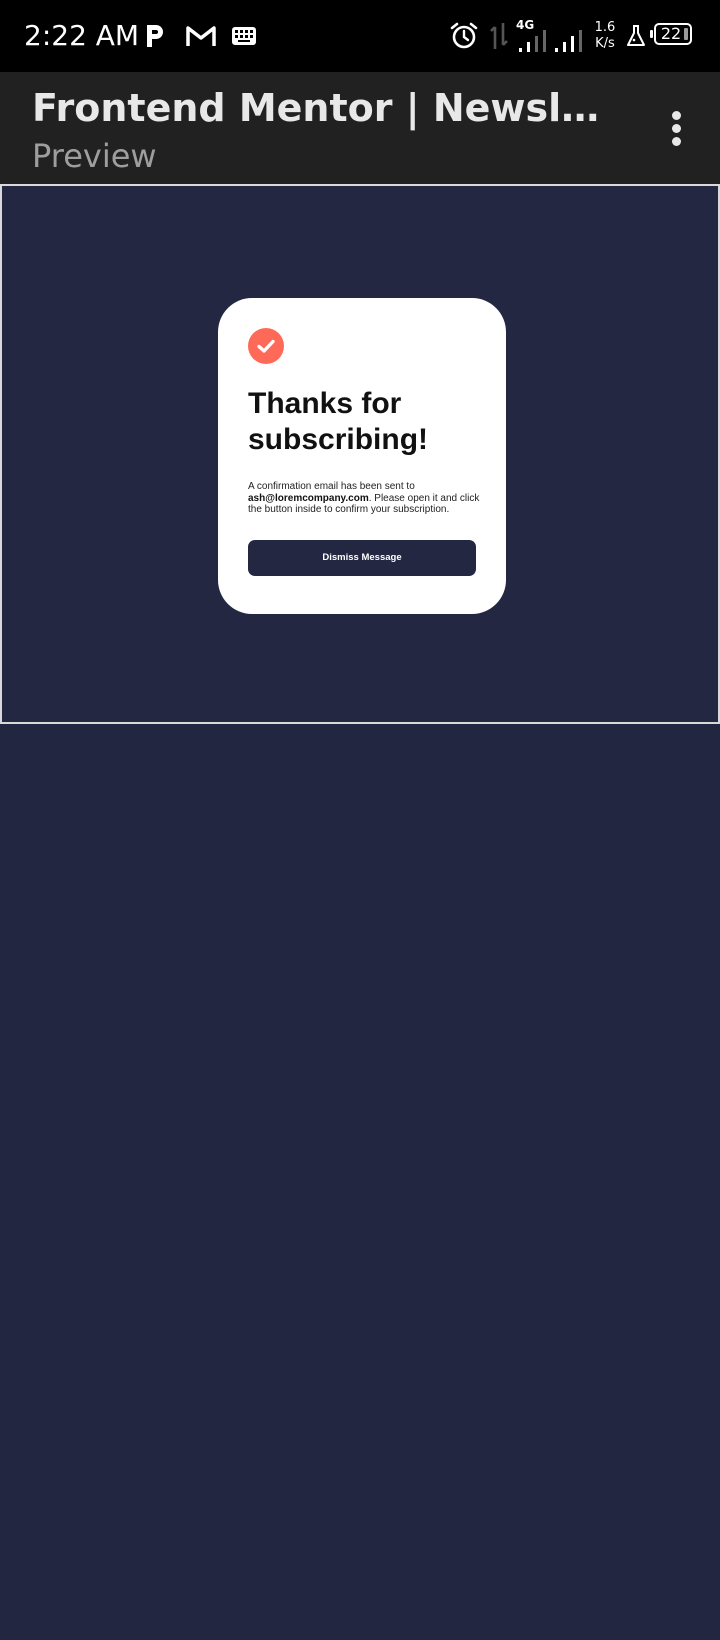 The image size is (720, 1640). Describe the element at coordinates (244, 36) in the screenshot. I see `keyboard-icon` at that location.